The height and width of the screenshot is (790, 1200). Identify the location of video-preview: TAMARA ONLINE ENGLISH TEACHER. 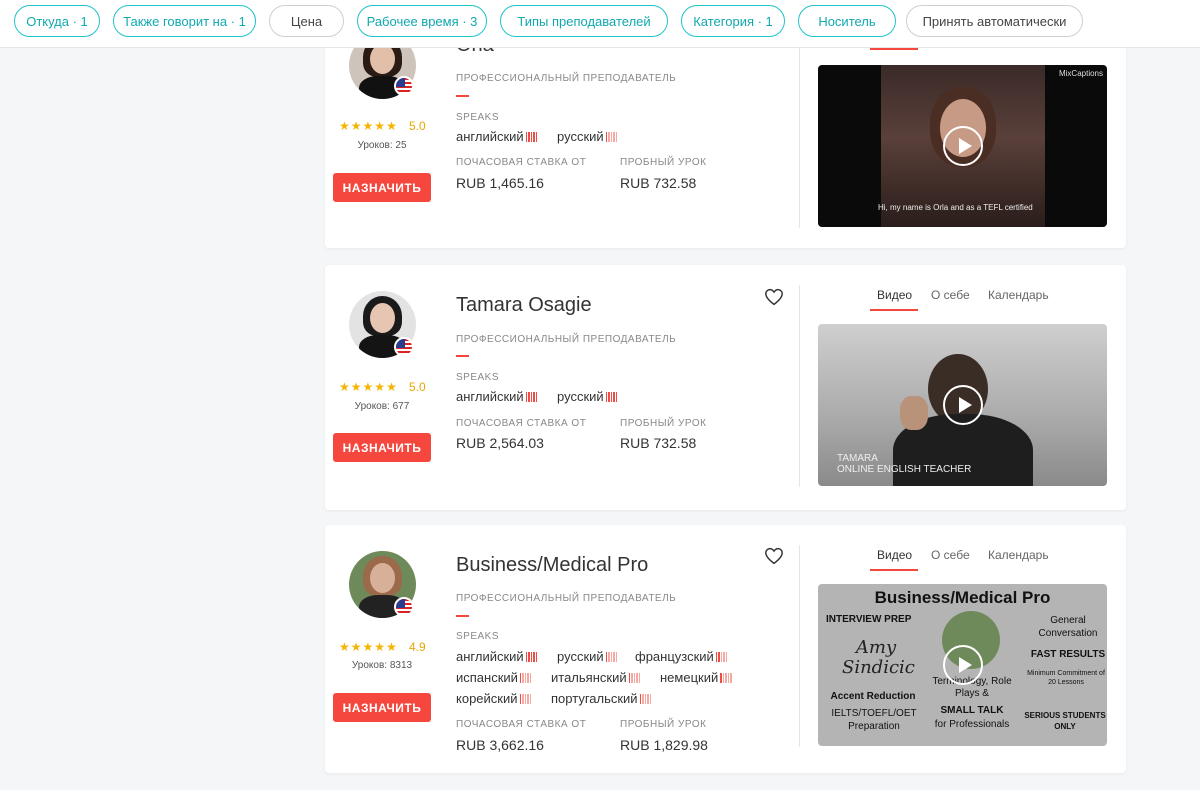
(962, 405).